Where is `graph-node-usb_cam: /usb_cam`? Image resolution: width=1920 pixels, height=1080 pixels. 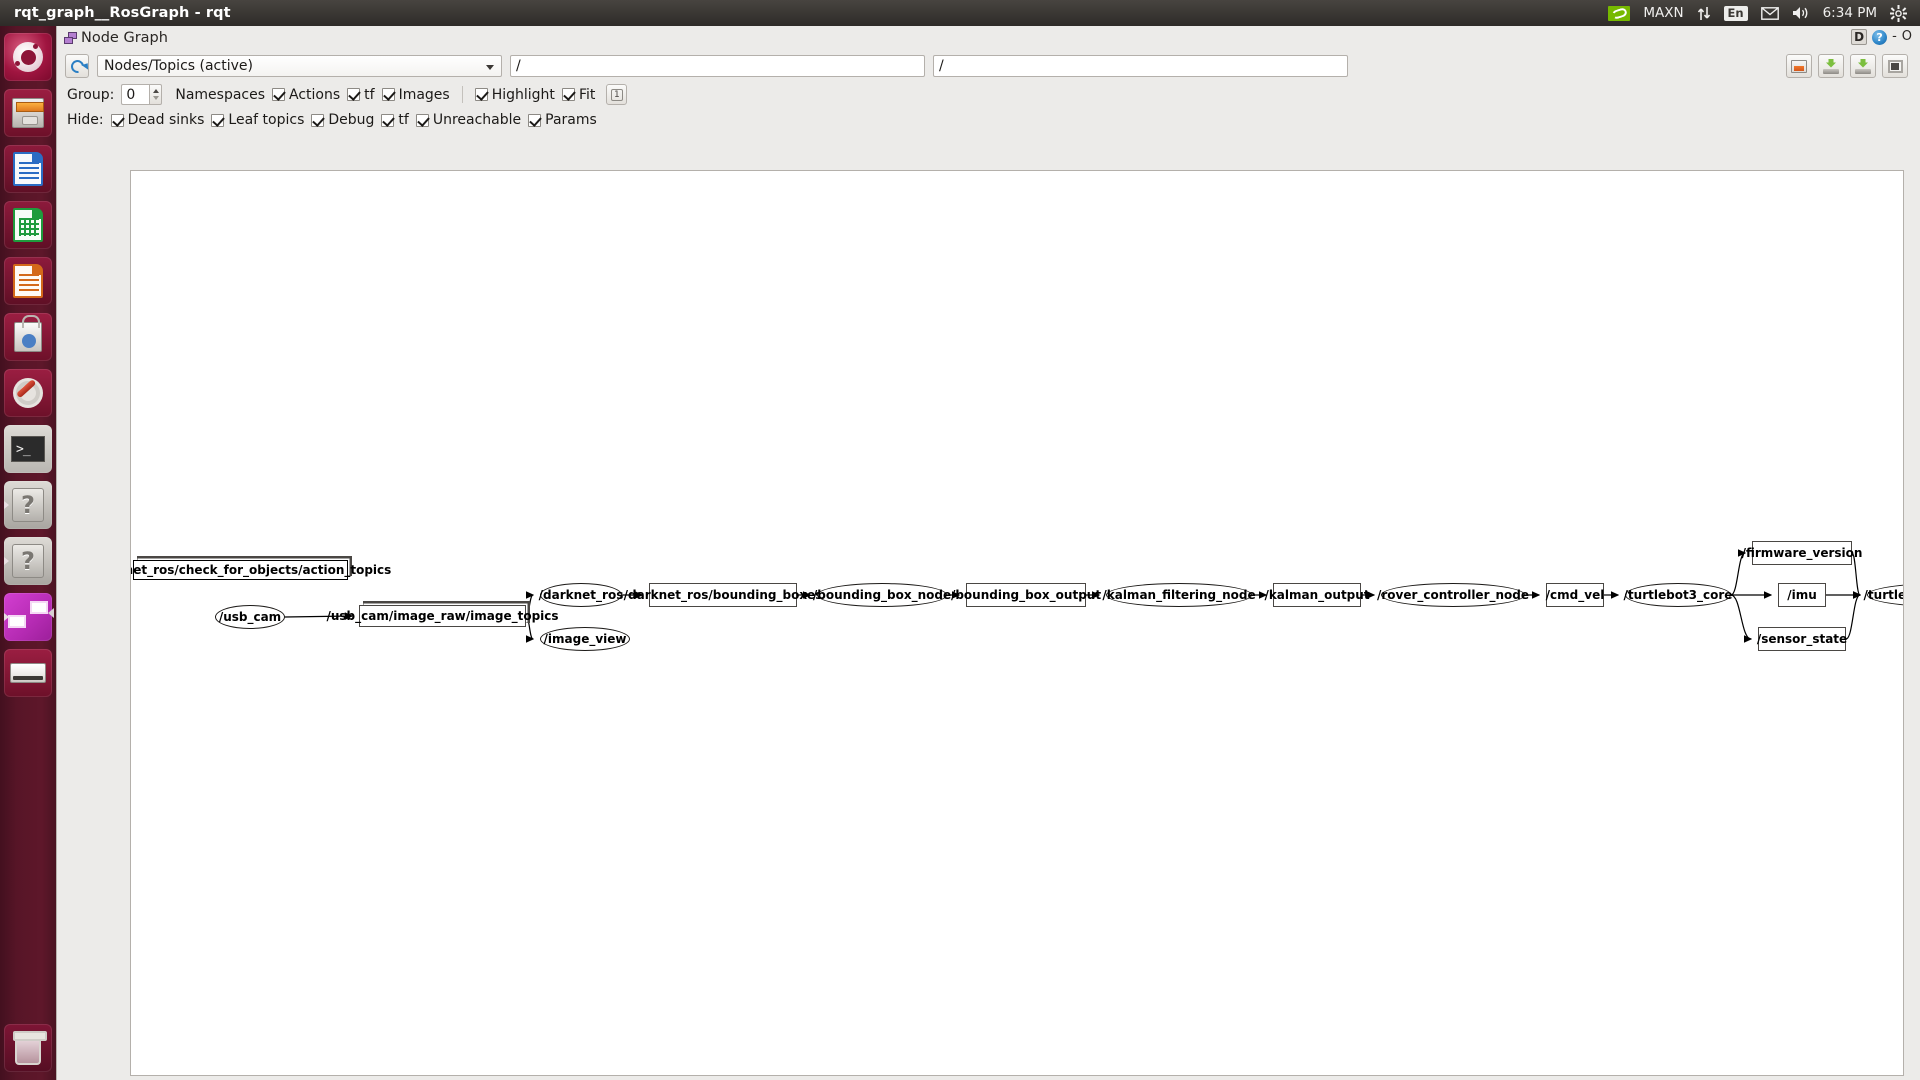
graph-node-usb_cam: /usb_cam is located at coordinates (250, 617).